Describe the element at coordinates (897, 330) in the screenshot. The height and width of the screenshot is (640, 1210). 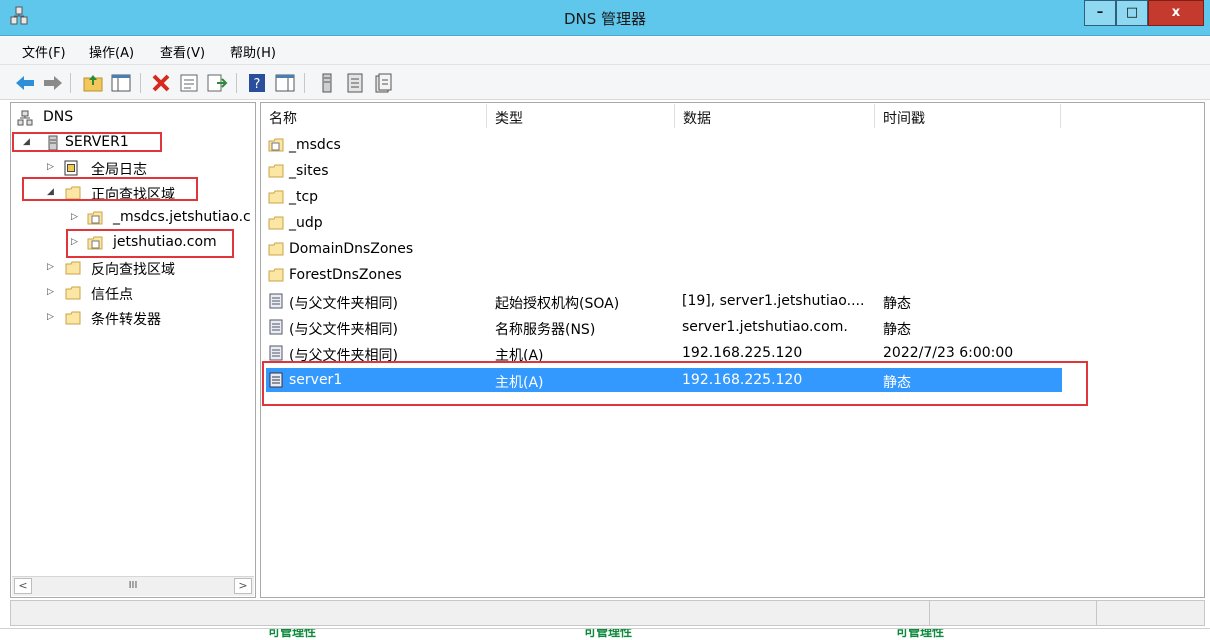
I see `cell-timestamp: 静态` at that location.